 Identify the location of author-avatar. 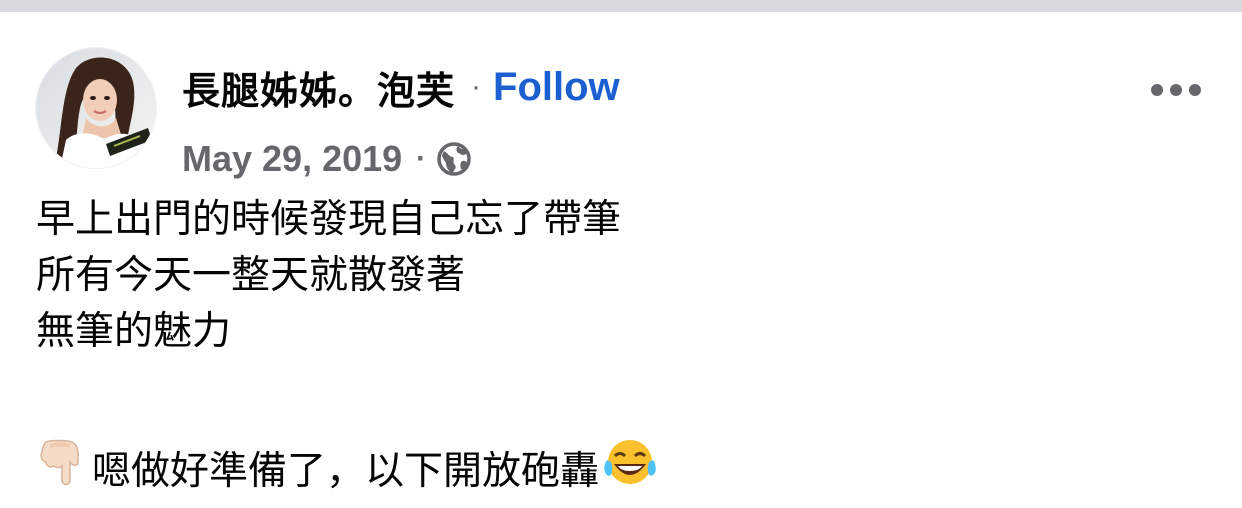
(96, 108).